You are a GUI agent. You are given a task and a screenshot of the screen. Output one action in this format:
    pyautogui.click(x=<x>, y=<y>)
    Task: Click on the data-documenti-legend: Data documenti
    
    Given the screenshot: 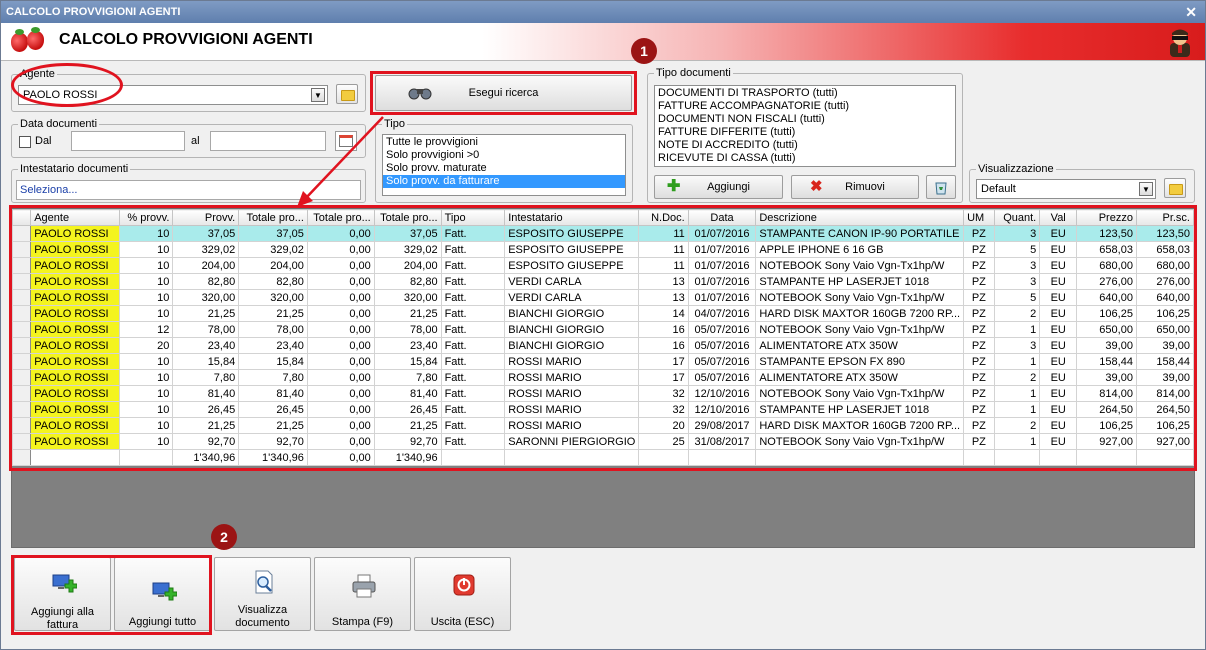 What is the action you would take?
    pyautogui.click(x=59, y=124)
    